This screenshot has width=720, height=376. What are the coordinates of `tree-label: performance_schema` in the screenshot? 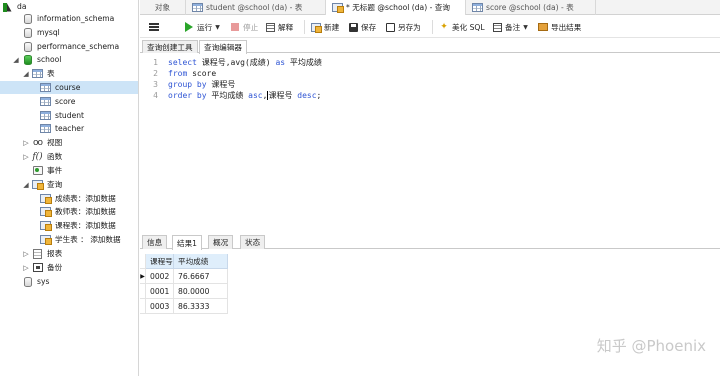 It's located at (78, 46).